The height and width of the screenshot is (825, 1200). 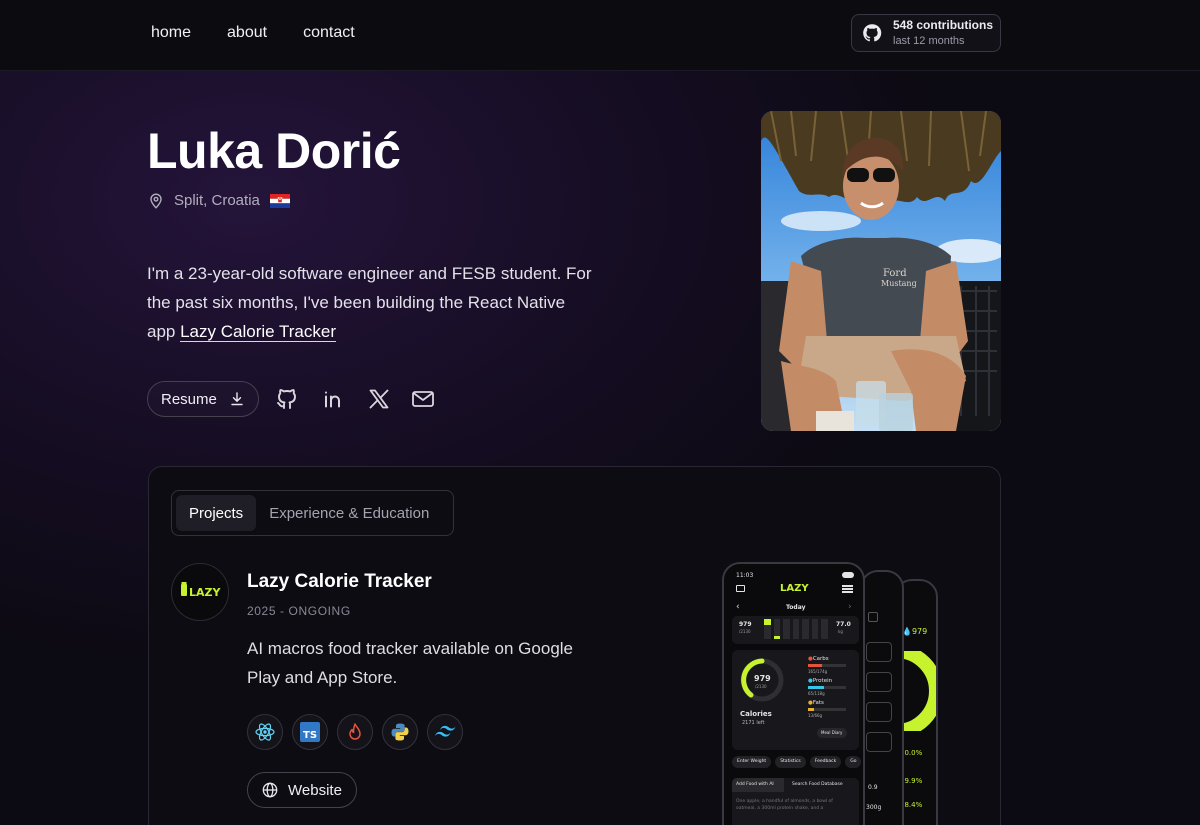 I want to click on website-label: Website, so click(x=315, y=790).